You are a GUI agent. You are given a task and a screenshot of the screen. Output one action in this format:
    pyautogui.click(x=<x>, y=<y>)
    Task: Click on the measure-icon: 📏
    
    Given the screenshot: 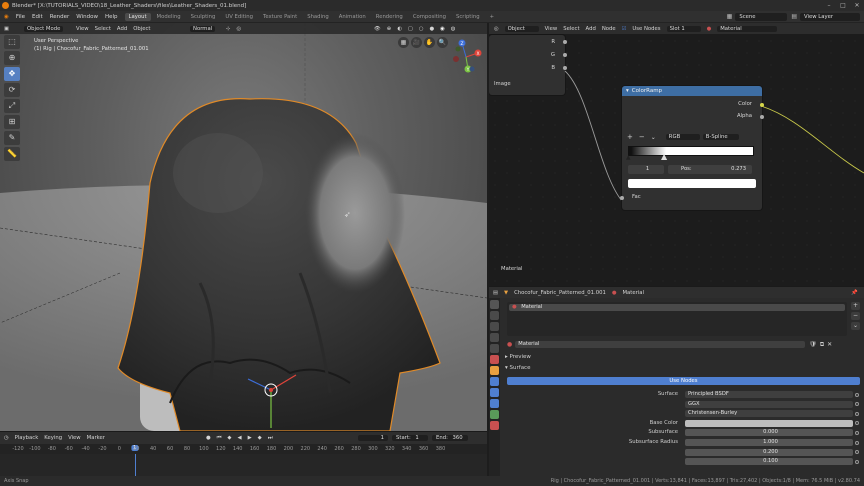 What is the action you would take?
    pyautogui.click(x=12, y=154)
    